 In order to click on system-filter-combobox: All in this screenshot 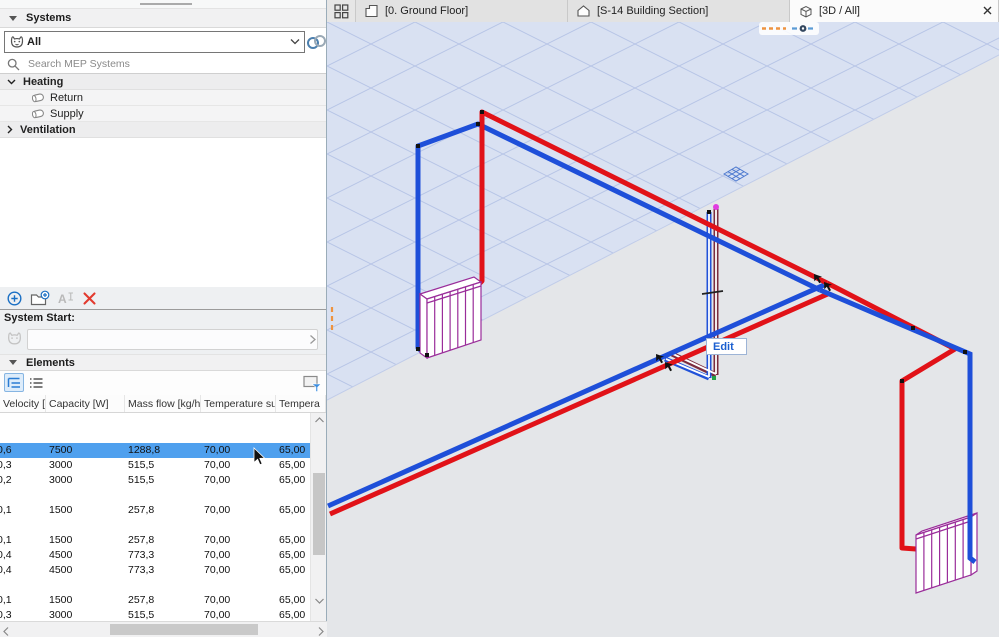, I will do `click(154, 42)`.